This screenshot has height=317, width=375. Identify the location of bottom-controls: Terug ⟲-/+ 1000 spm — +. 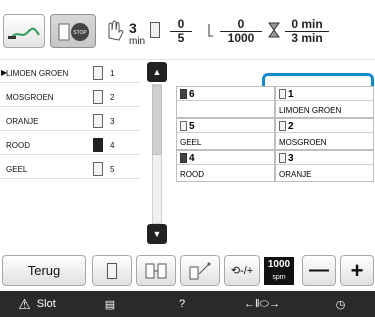
(187, 271).